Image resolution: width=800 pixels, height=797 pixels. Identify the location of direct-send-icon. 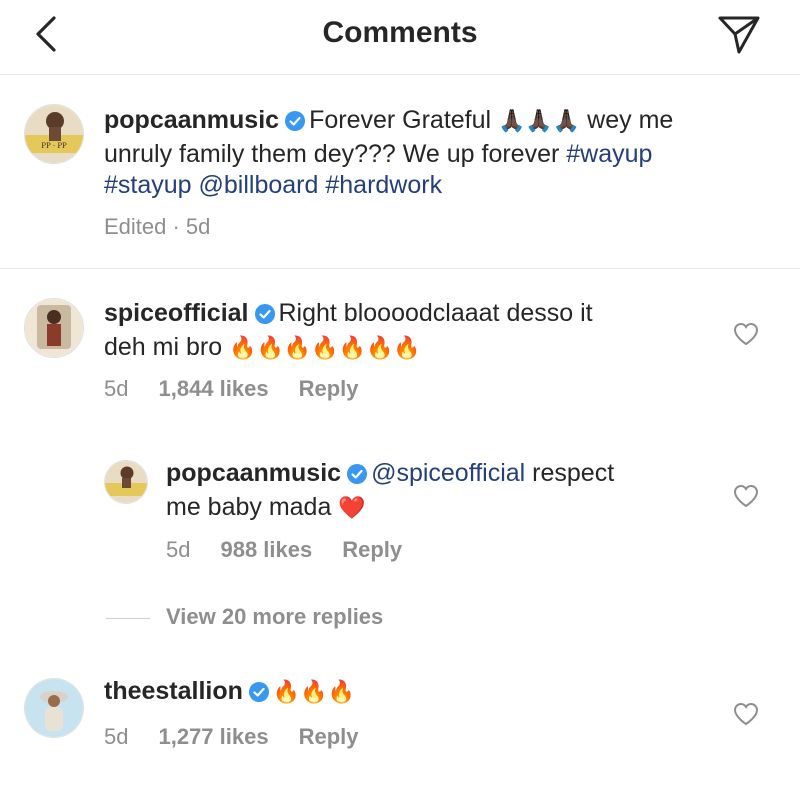
(738, 35).